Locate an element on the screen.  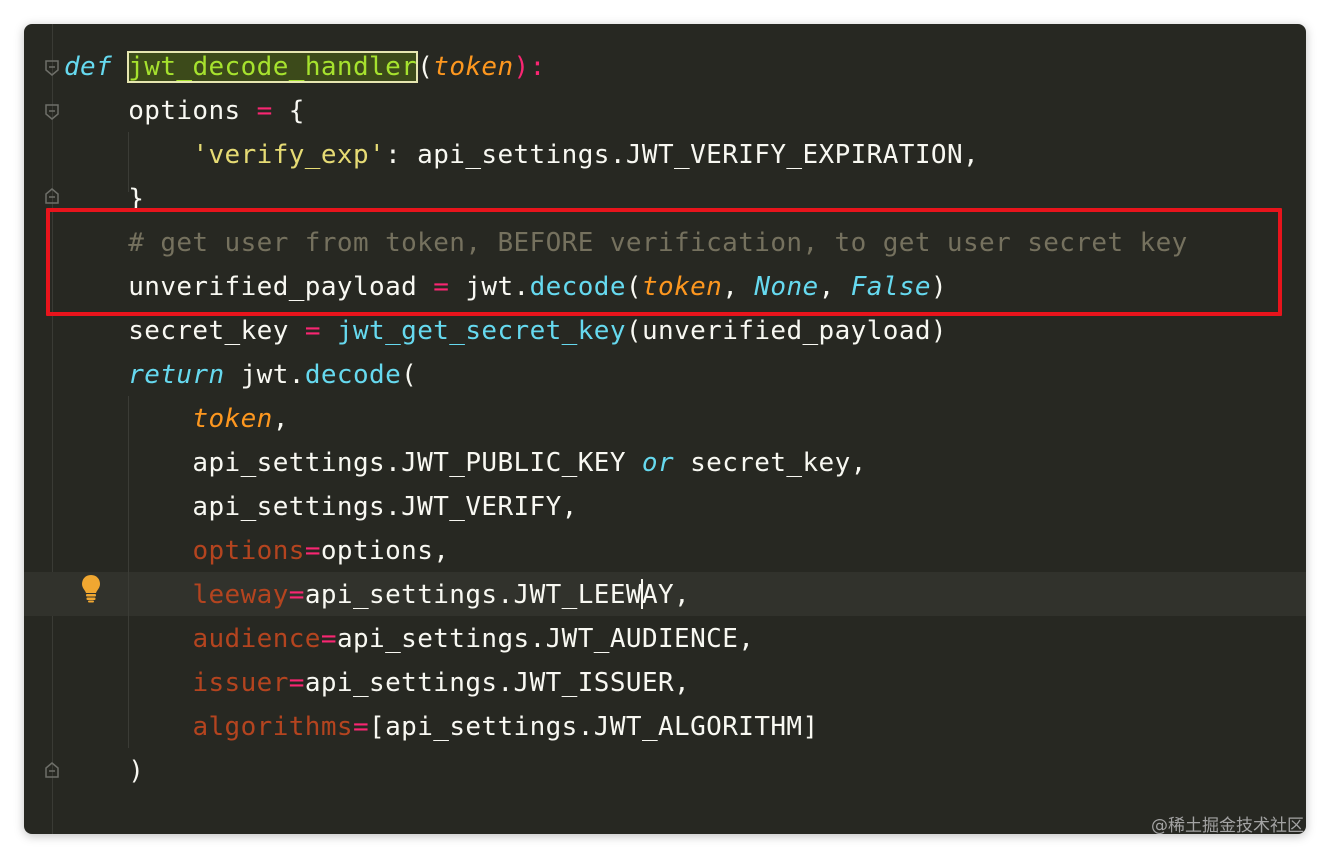
code-line: issuer=api_settings.JWT_ISSUER, is located at coordinates (626, 683).